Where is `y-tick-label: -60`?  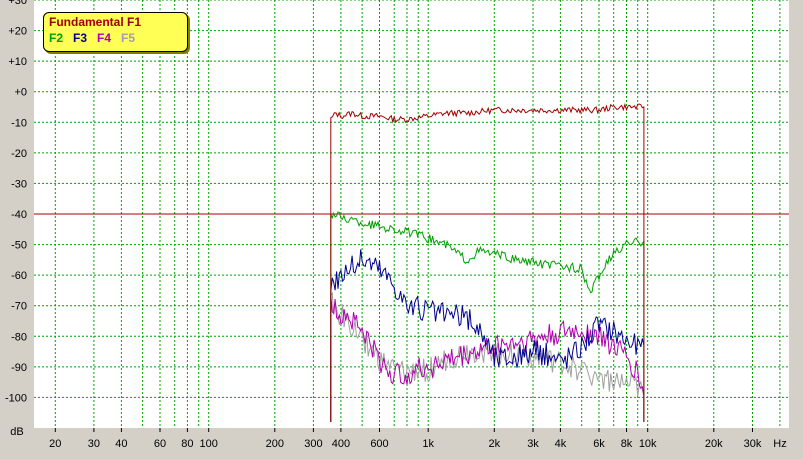 y-tick-label: -60 is located at coordinates (19, 276).